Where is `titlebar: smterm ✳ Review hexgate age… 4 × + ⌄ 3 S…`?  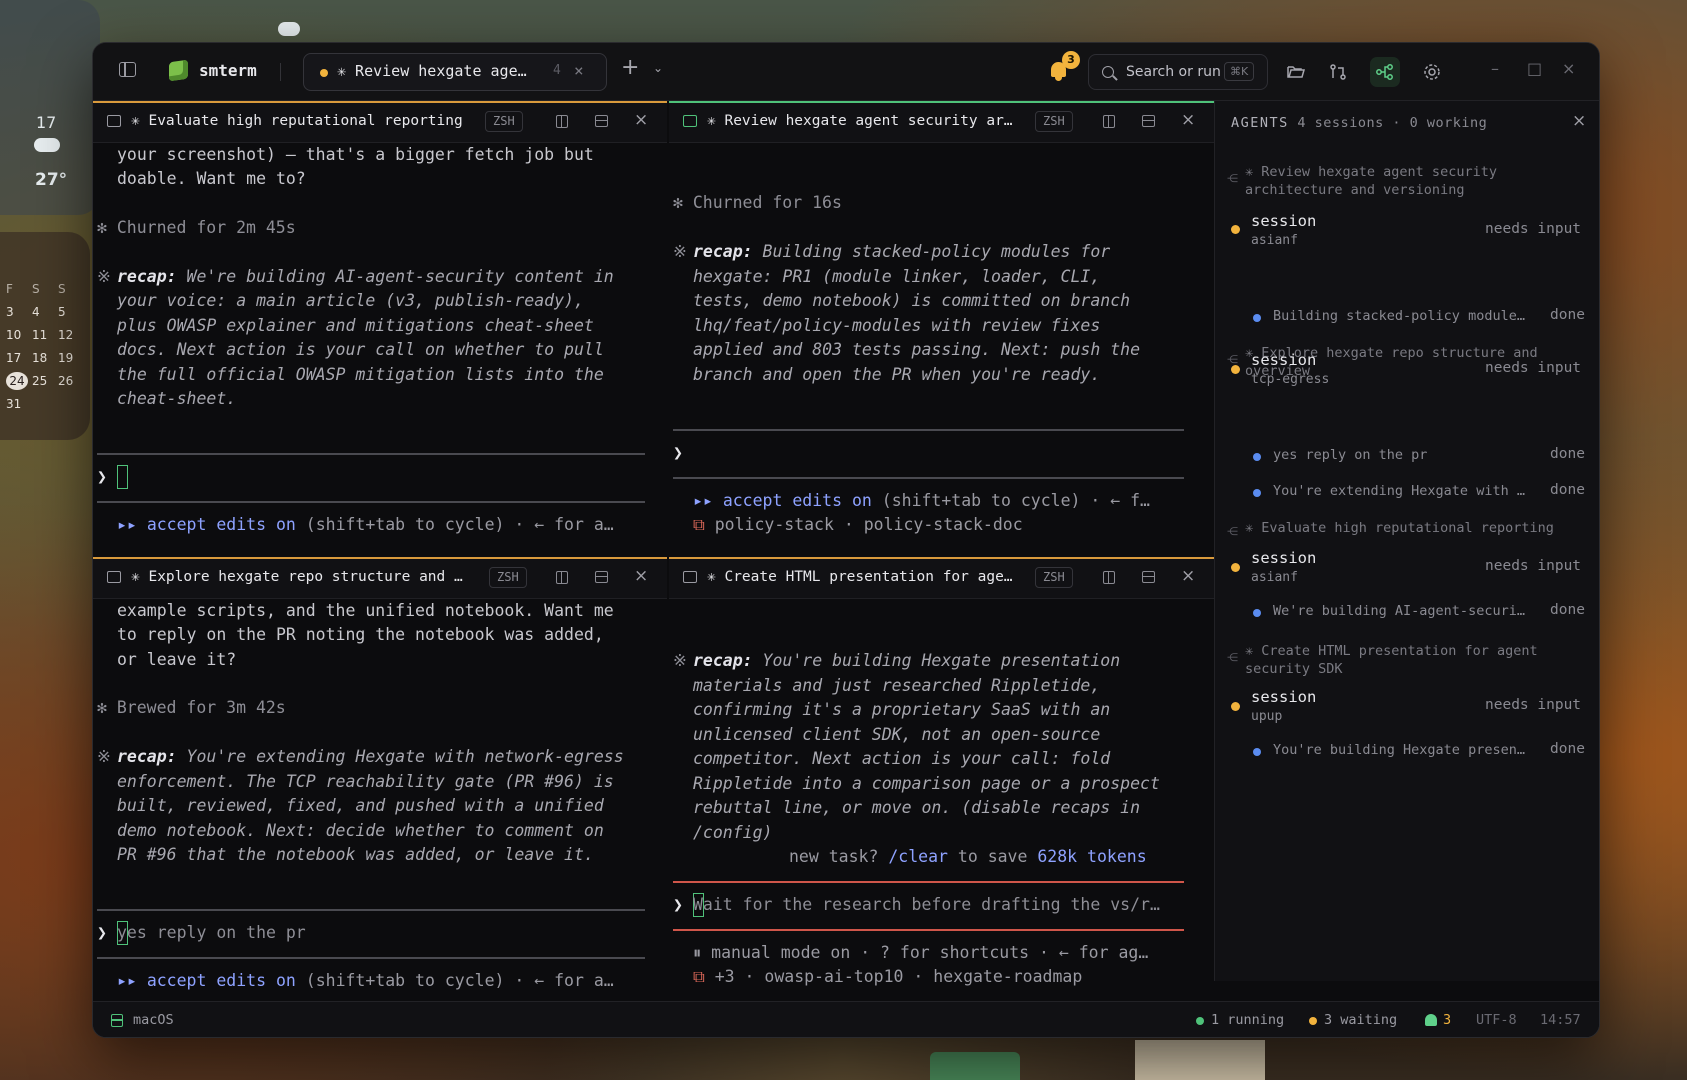 titlebar: smterm ✳ Review hexgate age… 4 × + ⌄ 3 S… is located at coordinates (846, 72).